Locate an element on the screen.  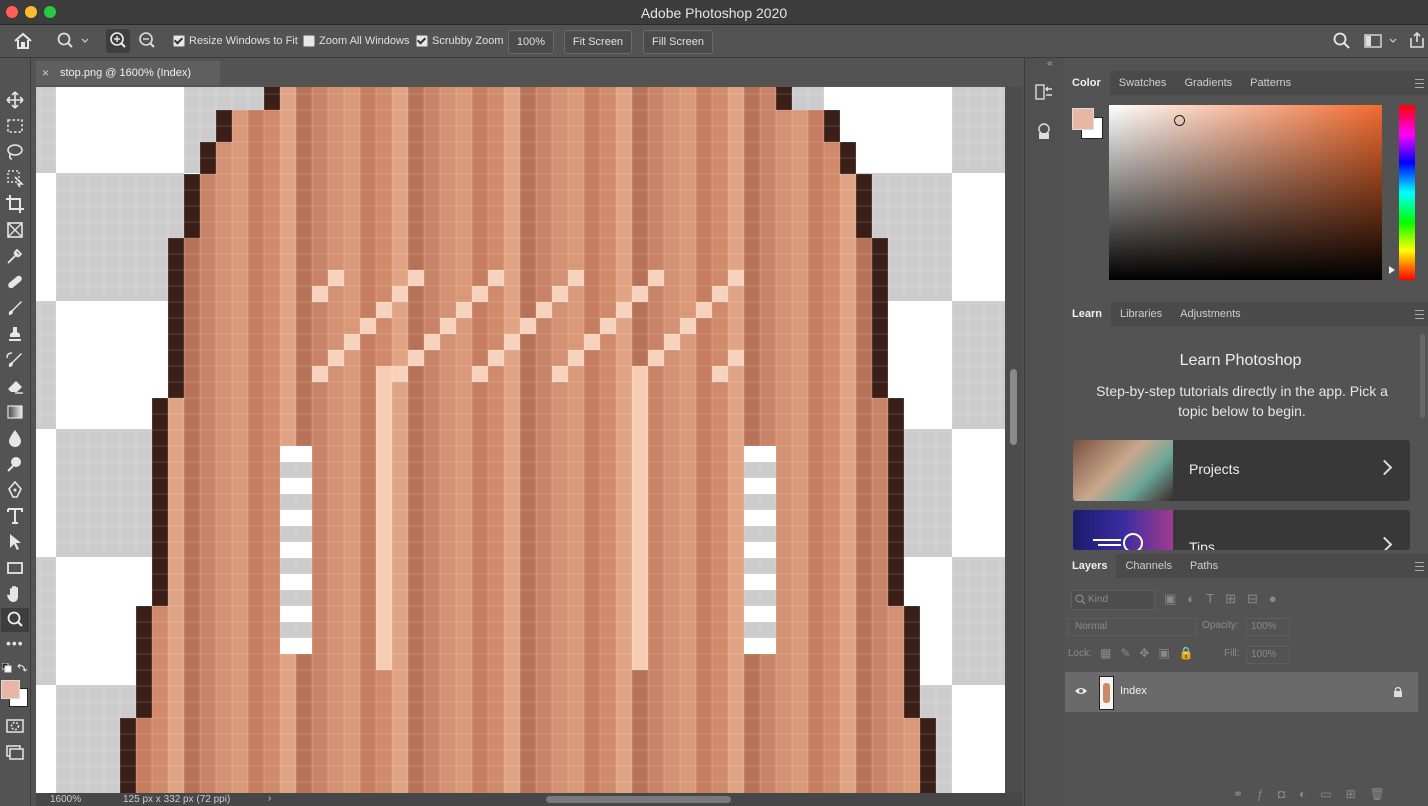
stopwatch-icon is located at coordinates (1118, 541).